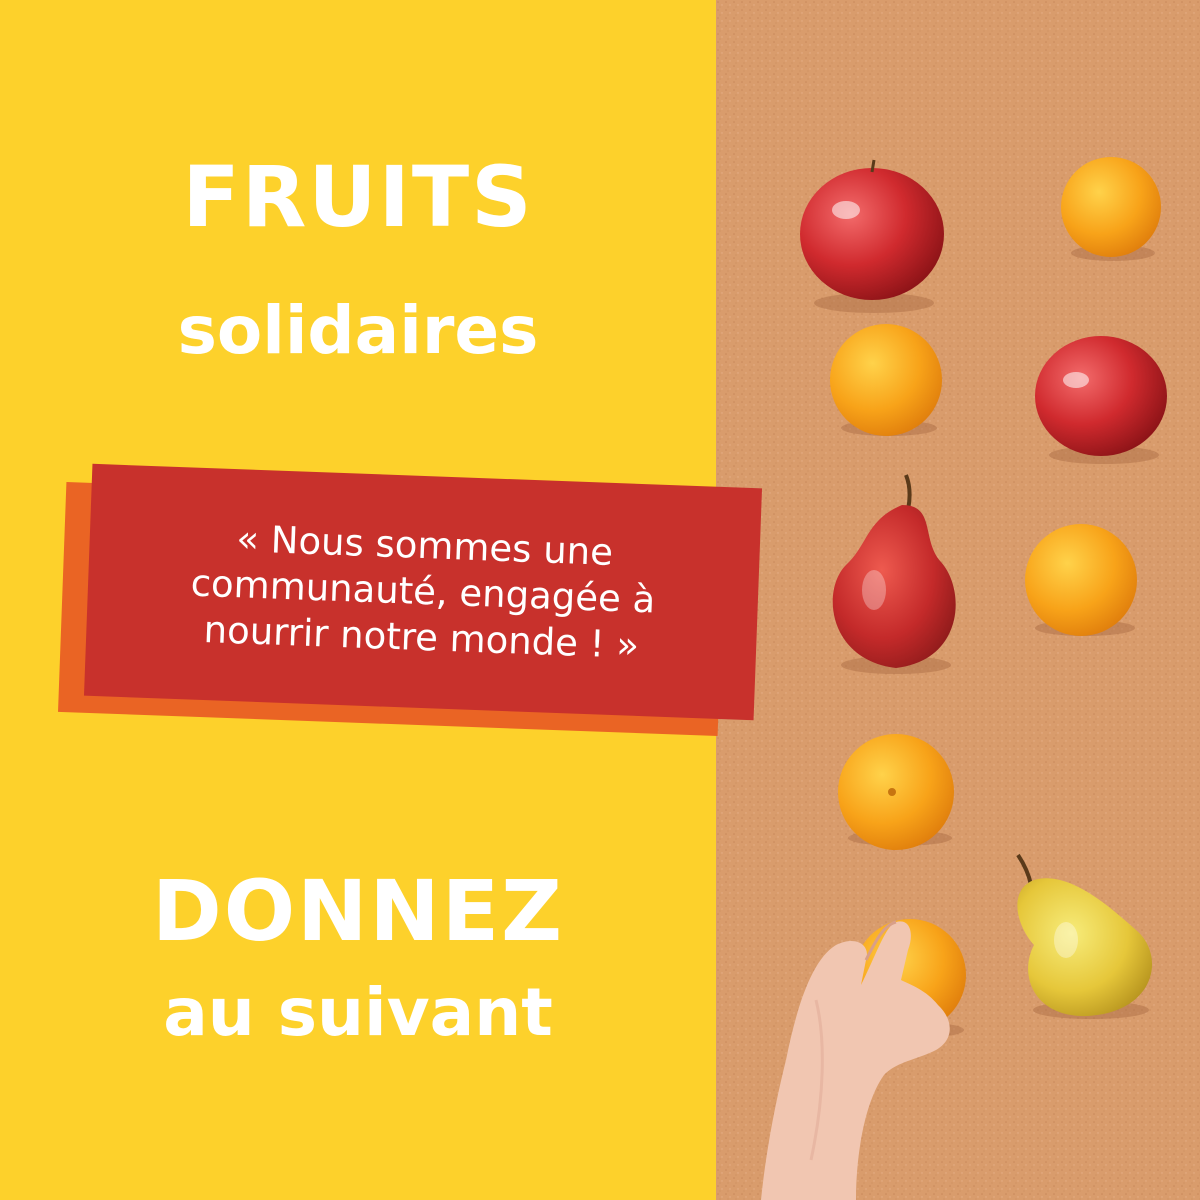 The height and width of the screenshot is (1200, 1200). What do you see at coordinates (358, 1012) in the screenshot?
I see `subtitle-au-suivant: au suivant` at bounding box center [358, 1012].